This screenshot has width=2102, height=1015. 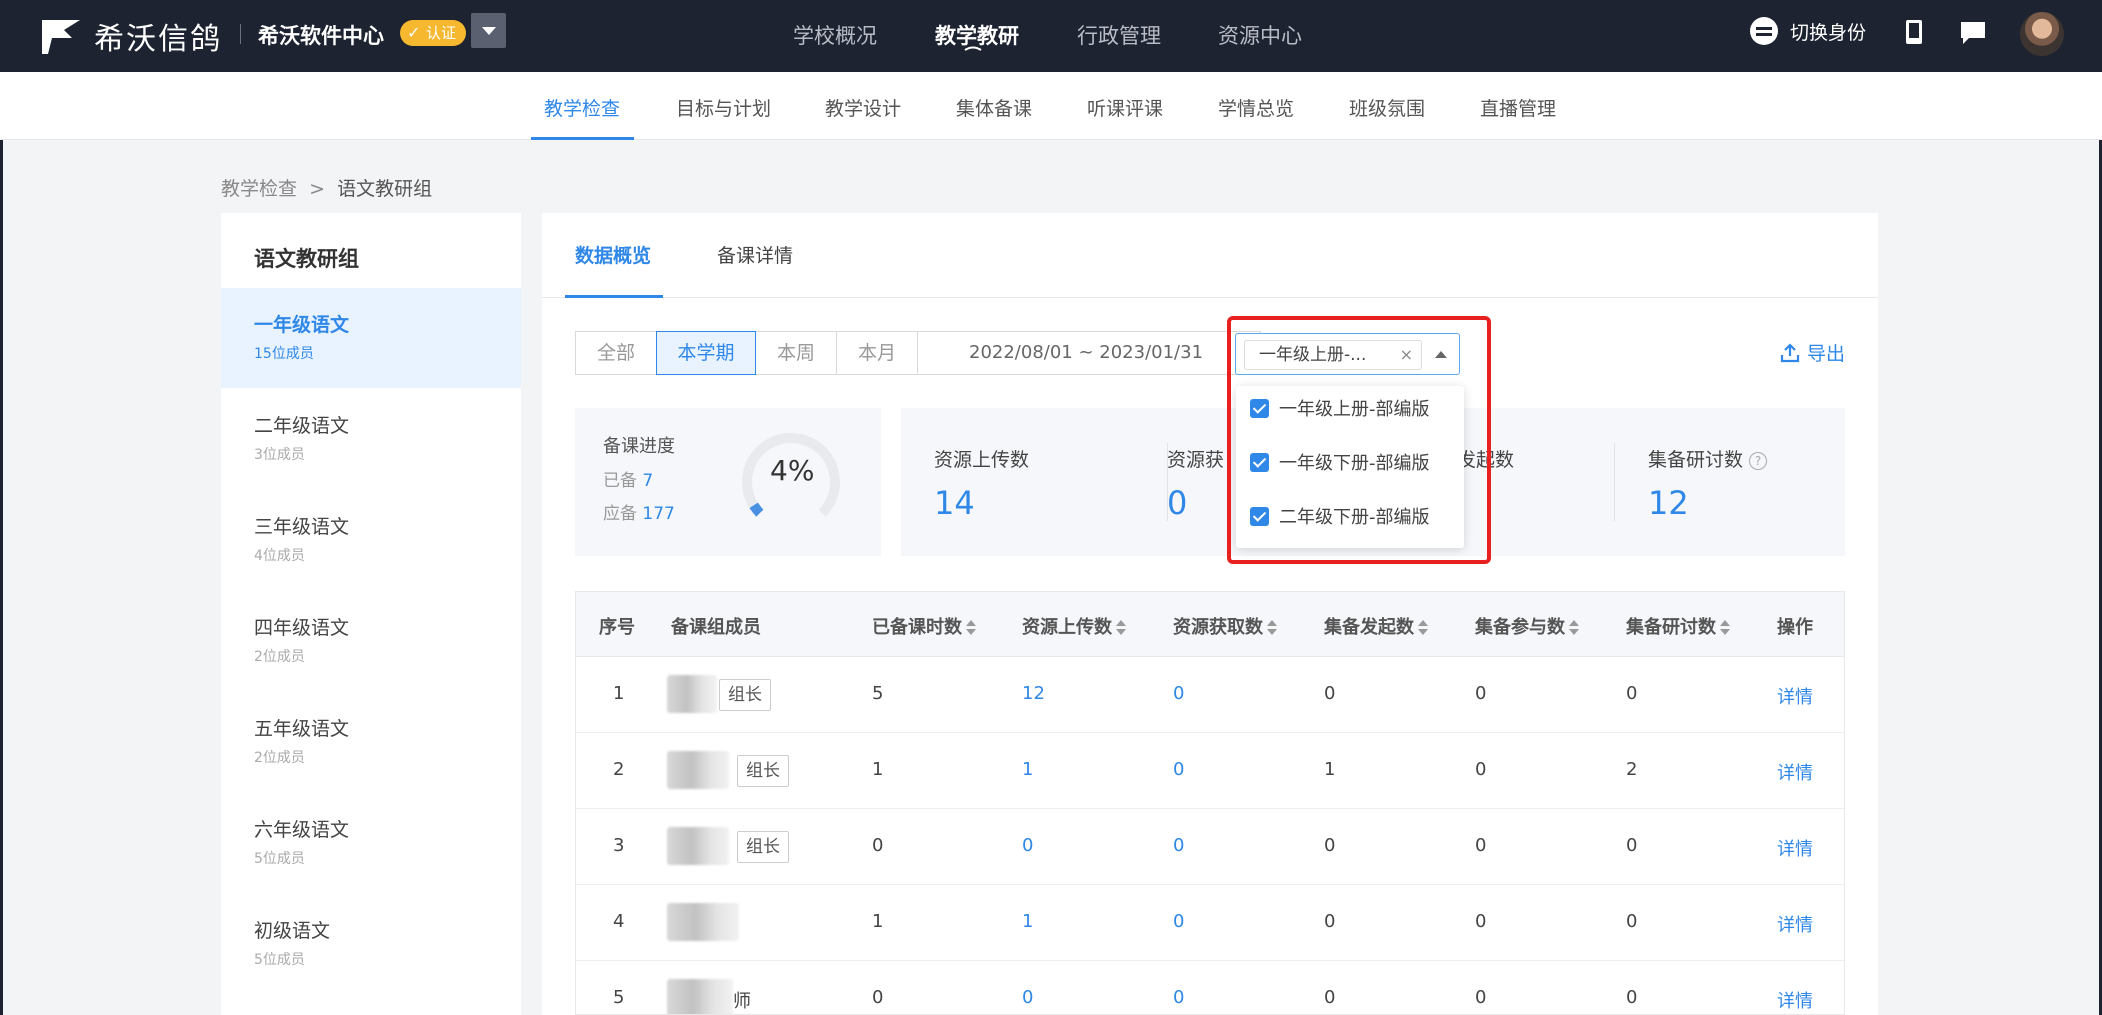 What do you see at coordinates (371, 742) in the screenshot?
I see `sidebar-item-grade5: 五年级语文 2位成员` at bounding box center [371, 742].